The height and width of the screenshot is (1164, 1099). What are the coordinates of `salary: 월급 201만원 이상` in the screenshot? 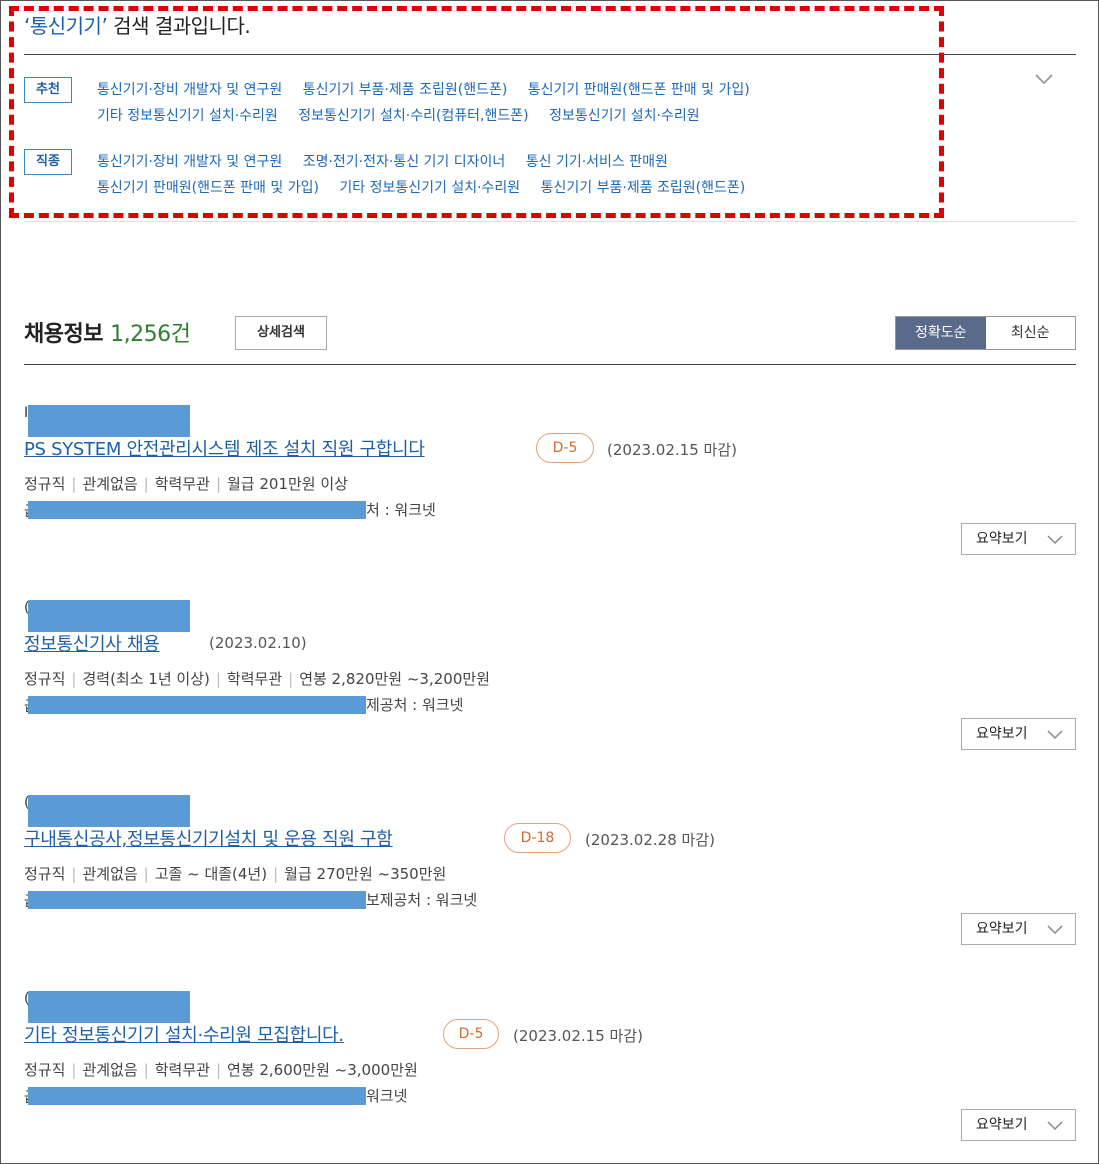 It's located at (287, 484).